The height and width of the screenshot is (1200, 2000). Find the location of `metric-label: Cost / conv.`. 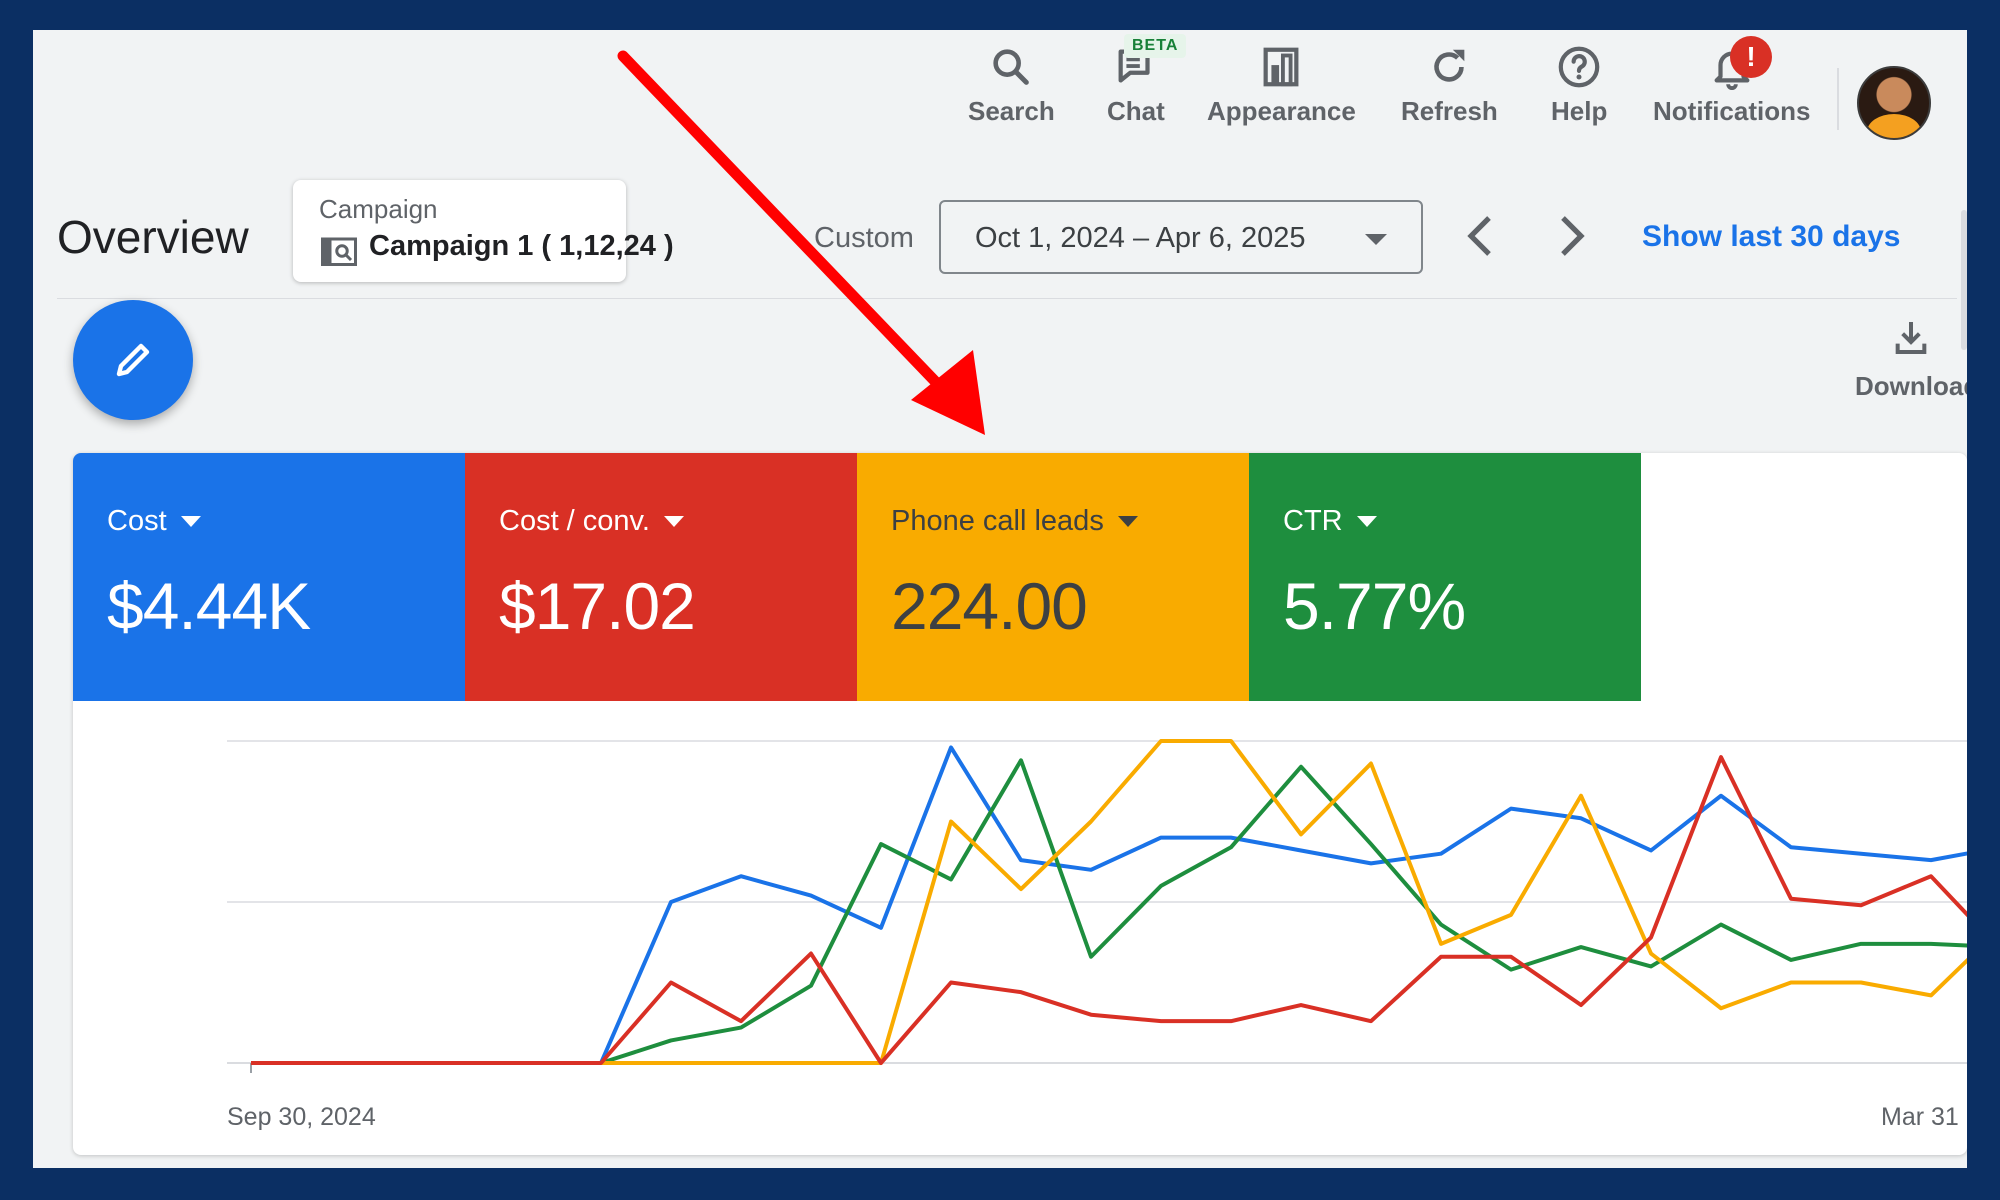

metric-label: Cost / conv. is located at coordinates (574, 521).